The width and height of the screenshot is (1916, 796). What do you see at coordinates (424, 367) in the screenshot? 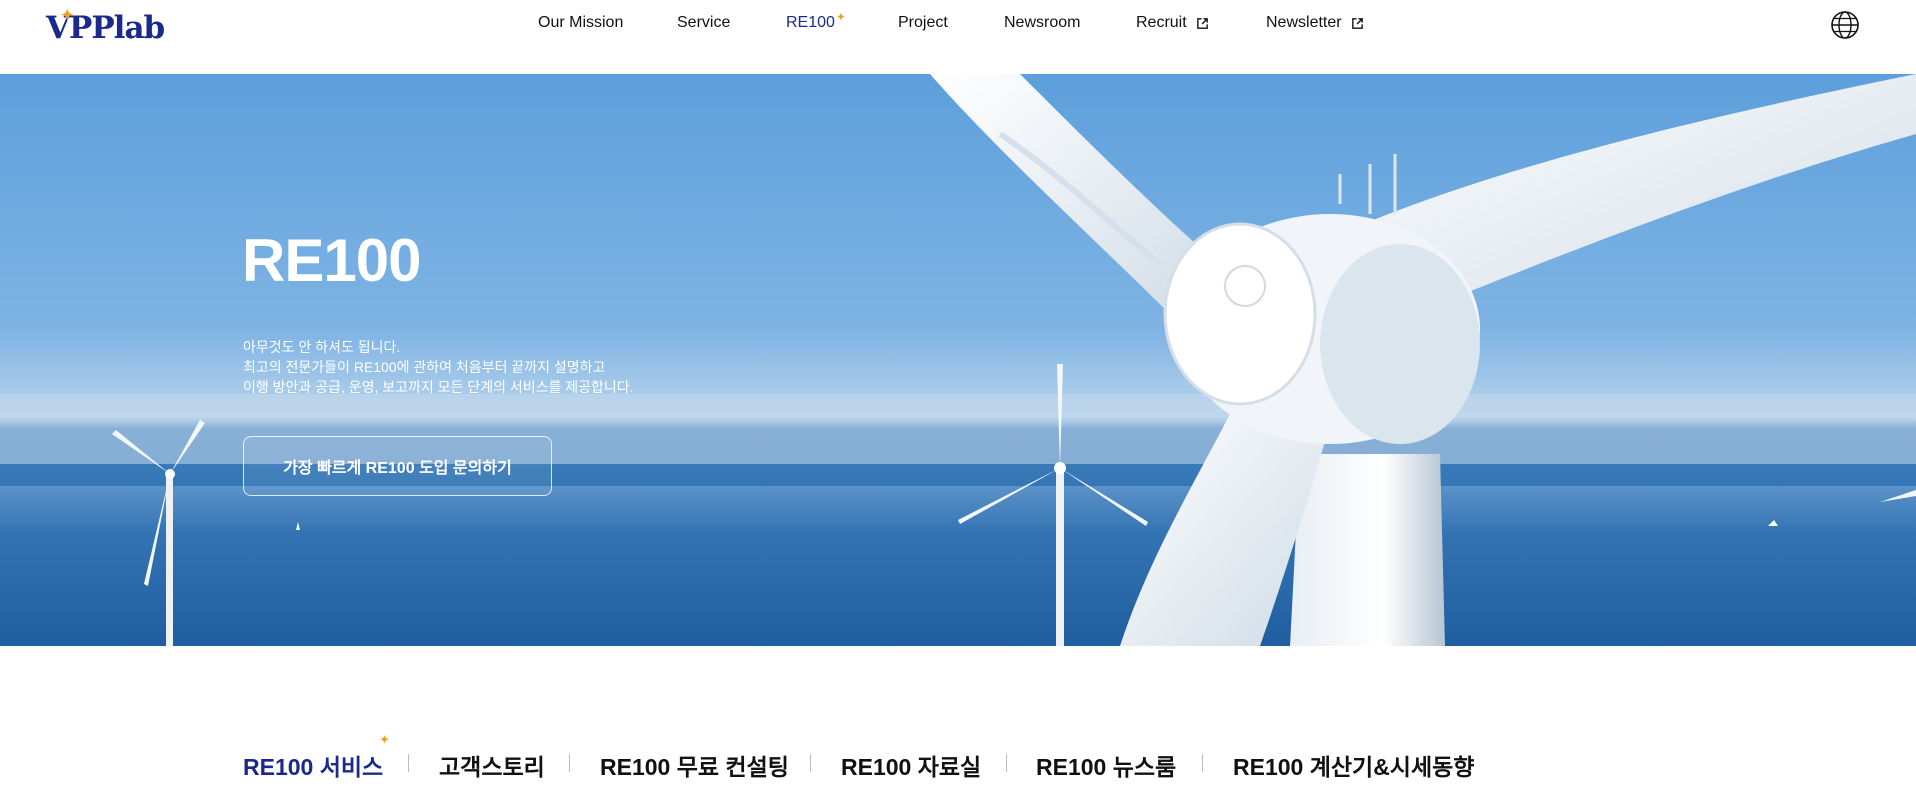
I see `hero-description-line: 최고의 전문가들이 RE100에 관하여 처음부터 끝까지 설명하고` at bounding box center [424, 367].